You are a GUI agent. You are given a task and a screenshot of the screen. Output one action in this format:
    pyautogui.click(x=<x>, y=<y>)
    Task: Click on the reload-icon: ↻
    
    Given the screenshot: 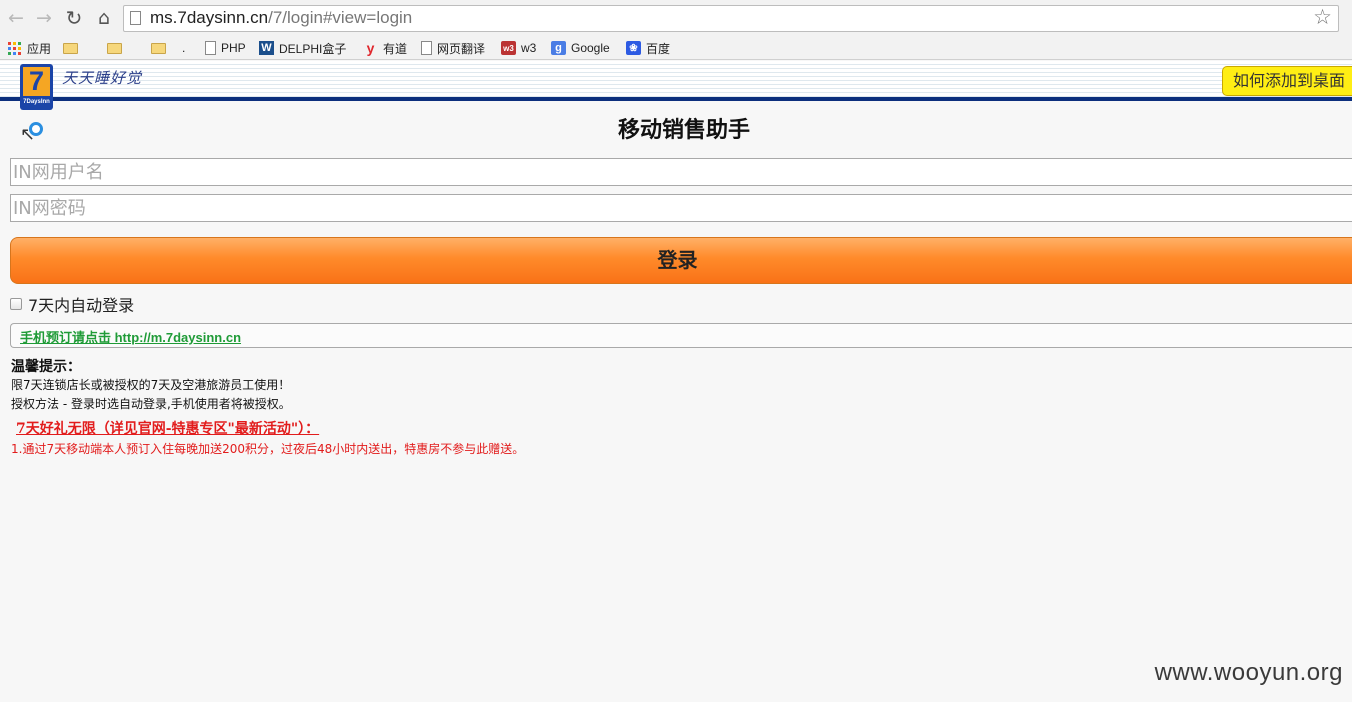 What is the action you would take?
    pyautogui.click(x=74, y=18)
    